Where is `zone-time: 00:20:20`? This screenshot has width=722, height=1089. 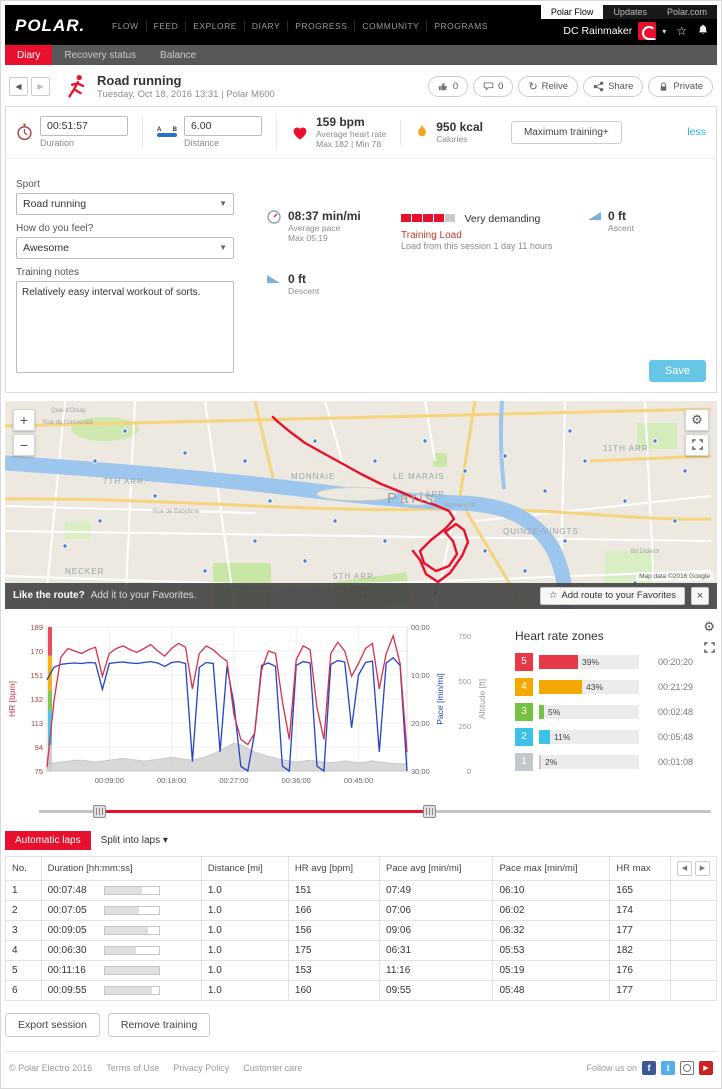
zone-time: 00:20:20 is located at coordinates (675, 661).